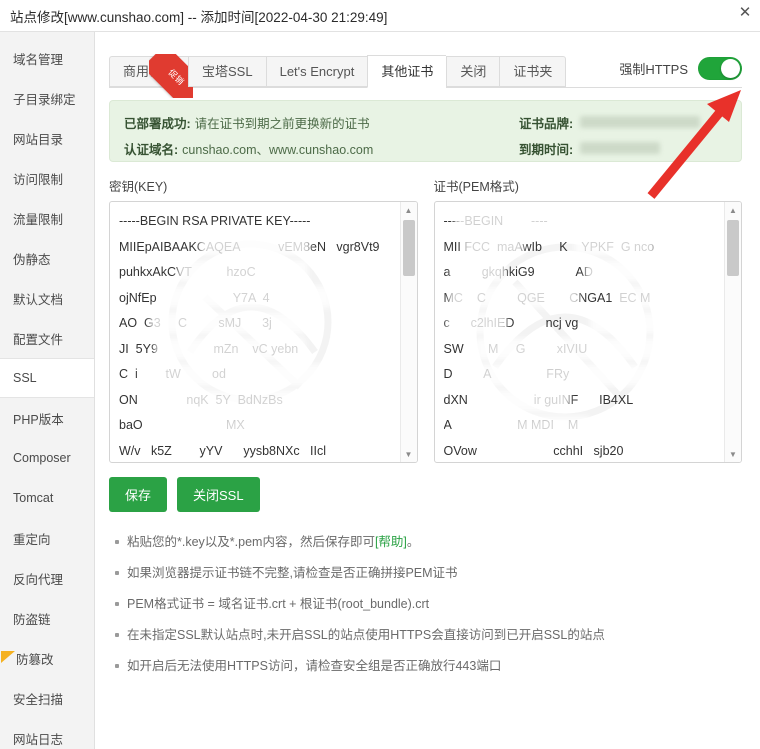  Describe the element at coordinates (546, 123) in the screenshot. I see `cert-brand-key: 证书品牌:` at that location.